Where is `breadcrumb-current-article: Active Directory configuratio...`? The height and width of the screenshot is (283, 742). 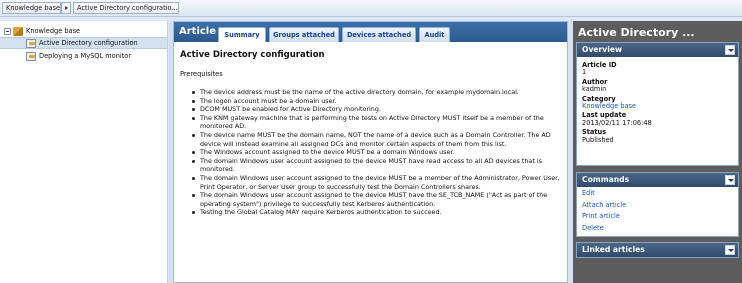 breadcrumb-current-article: Active Directory configuratio... is located at coordinates (126, 8).